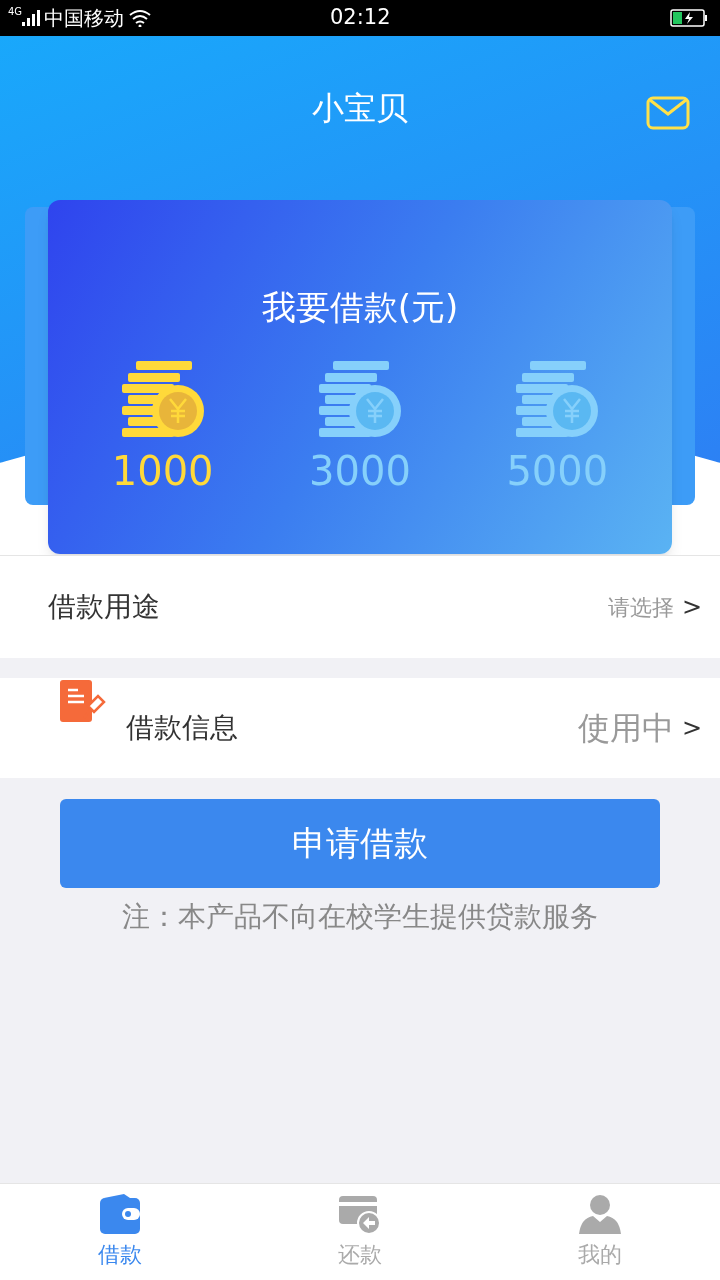  I want to click on card-title: 我要借款(元), so click(360, 307).